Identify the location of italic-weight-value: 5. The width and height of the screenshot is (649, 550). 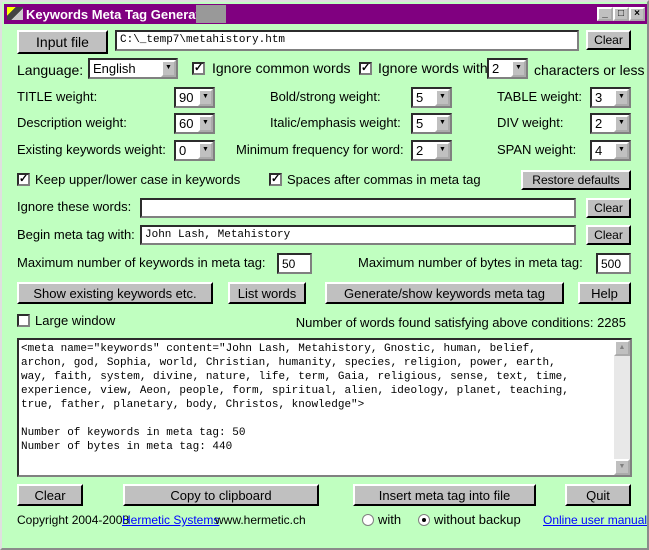
(420, 123).